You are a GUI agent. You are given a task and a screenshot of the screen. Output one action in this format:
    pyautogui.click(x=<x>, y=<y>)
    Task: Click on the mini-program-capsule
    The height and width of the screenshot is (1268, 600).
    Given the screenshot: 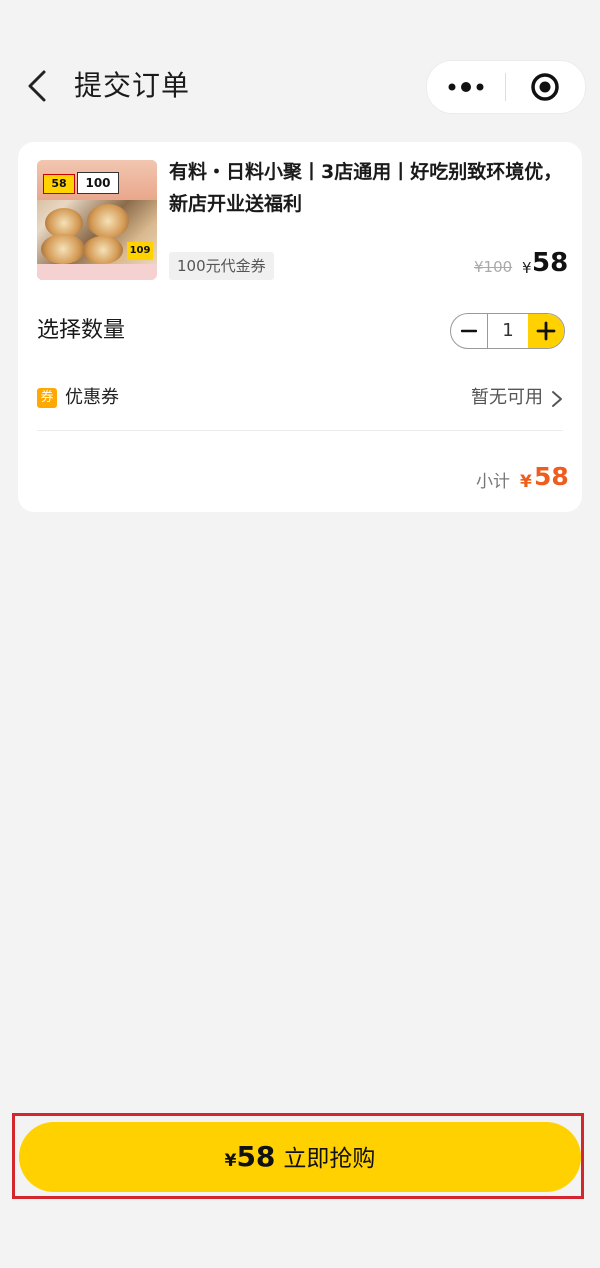 What is the action you would take?
    pyautogui.click(x=506, y=87)
    